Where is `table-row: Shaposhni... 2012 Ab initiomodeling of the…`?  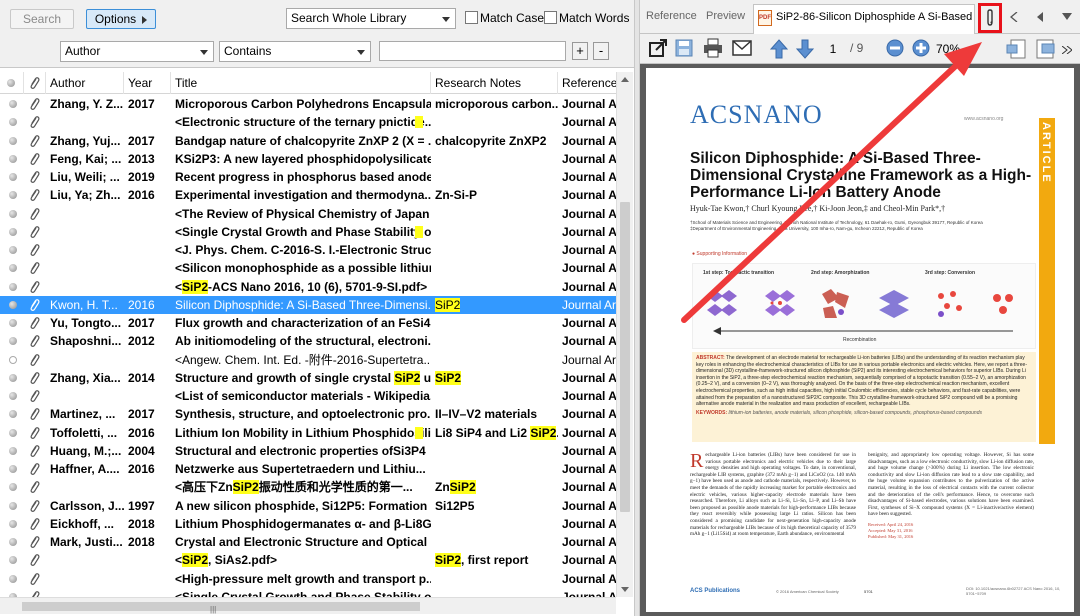
table-row: Shaposhni... 2012 Ab initiomodeling of the… is located at coordinates (308, 341).